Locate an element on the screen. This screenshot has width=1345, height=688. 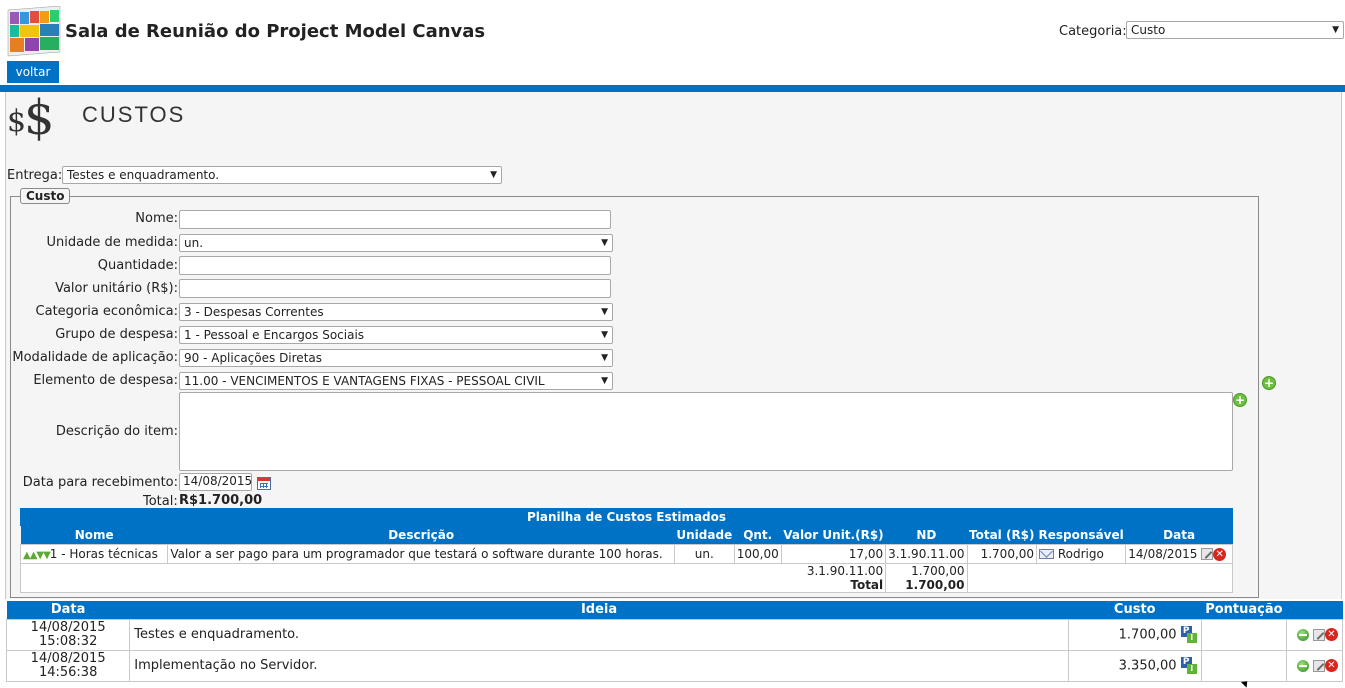
ideia-custo-cell: 3.350,00 PI is located at coordinates (1134, 665).